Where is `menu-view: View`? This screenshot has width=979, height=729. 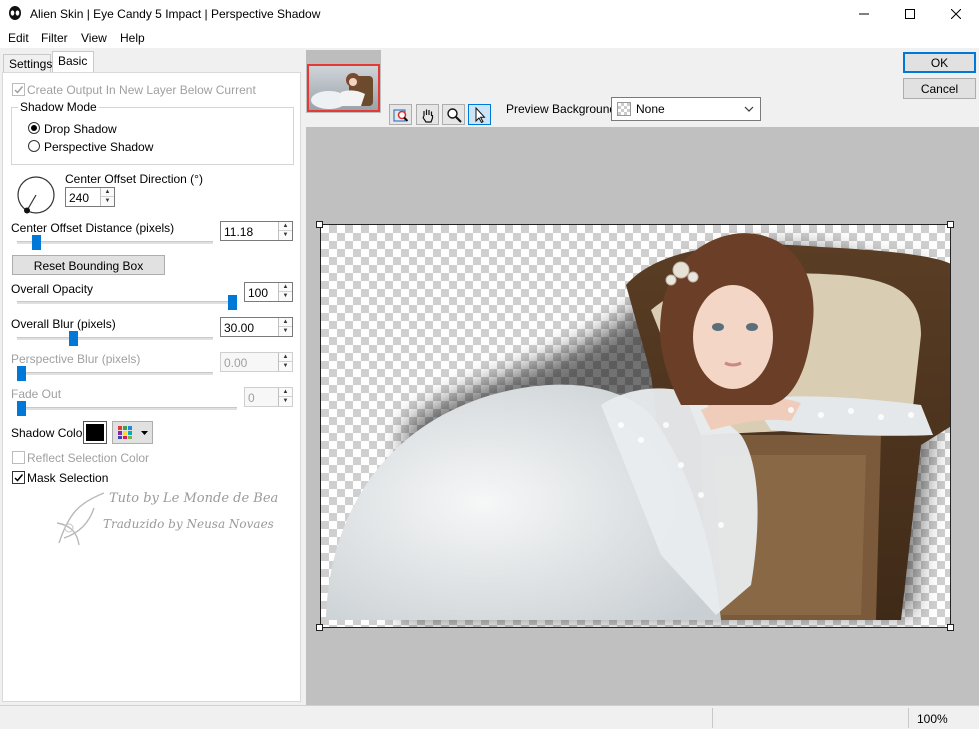 menu-view: View is located at coordinates (94, 38).